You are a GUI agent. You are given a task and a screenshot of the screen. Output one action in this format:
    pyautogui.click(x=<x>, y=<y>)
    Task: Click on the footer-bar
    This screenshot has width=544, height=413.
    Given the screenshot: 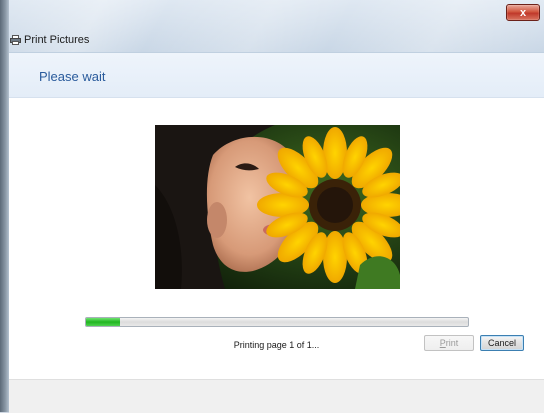 What is the action you would take?
    pyautogui.click(x=276, y=396)
    